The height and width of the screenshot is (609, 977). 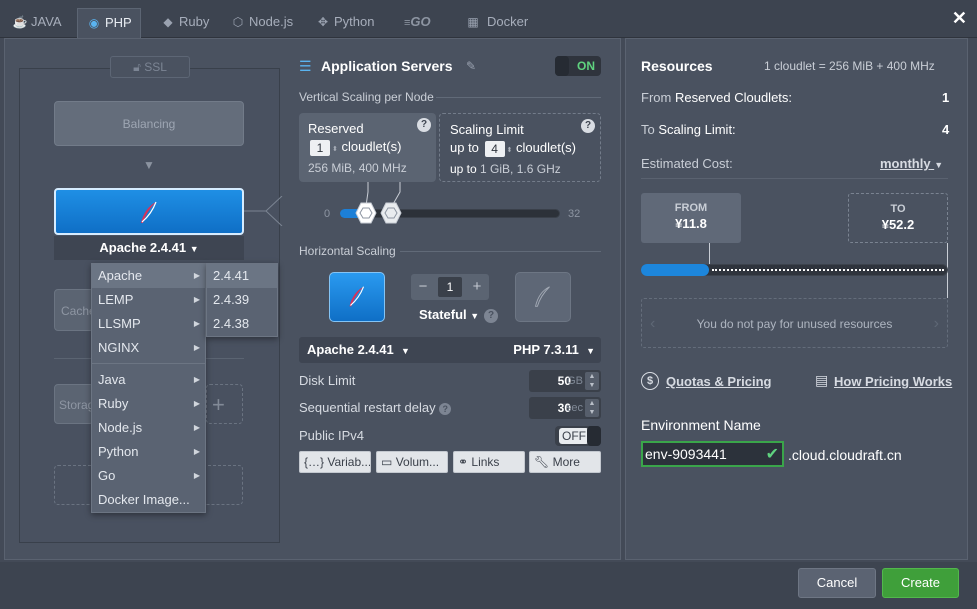 What do you see at coordinates (148, 380) in the screenshot?
I see `menu-item-java: Java ▶` at bounding box center [148, 380].